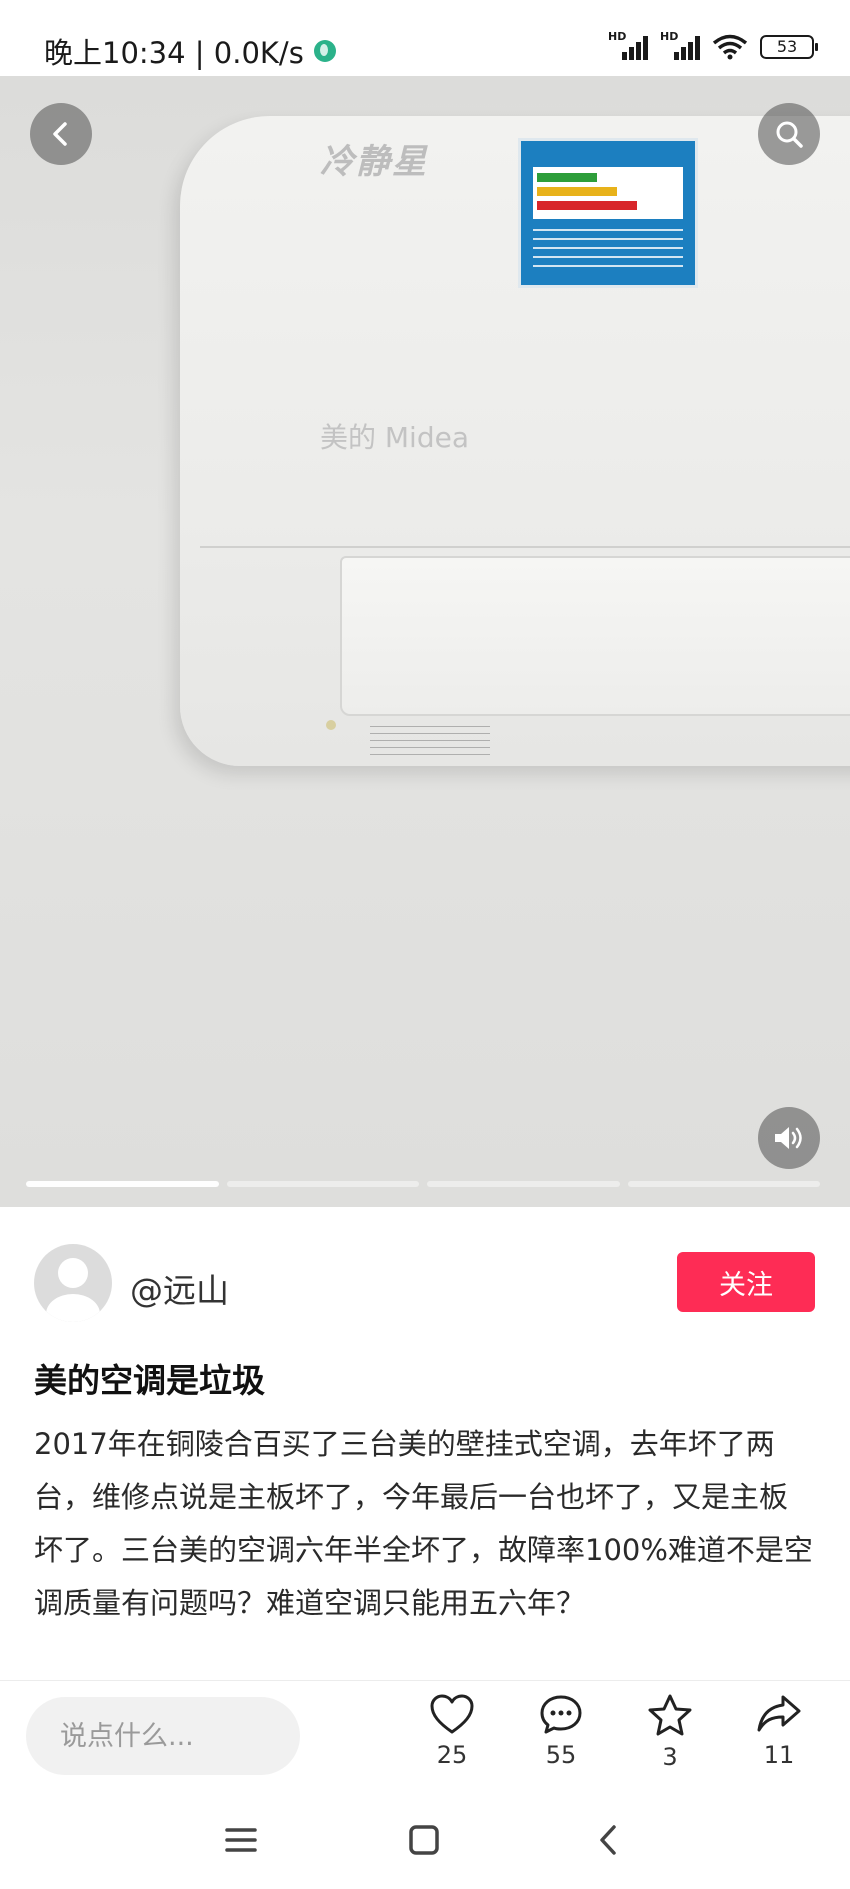 This screenshot has height=1889, width=850. I want to click on battery-icon: 53, so click(789, 47).